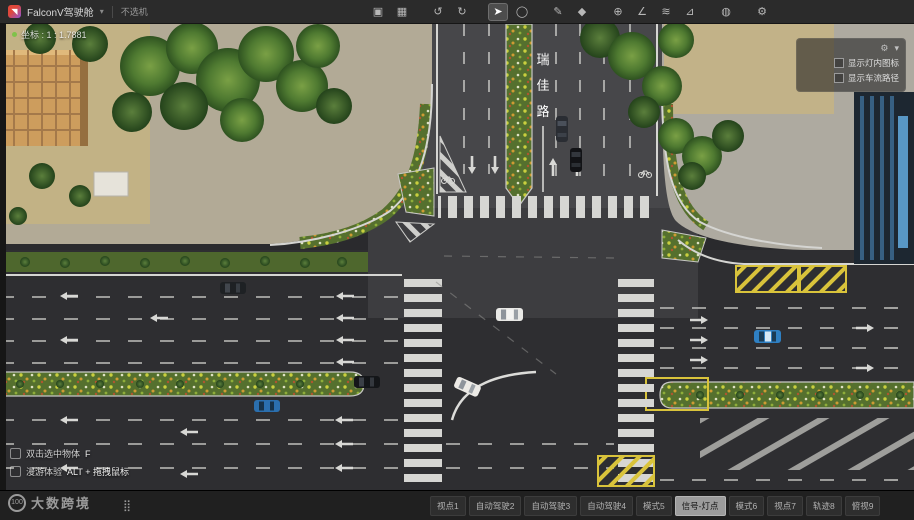  What do you see at coordinates (746, 505) in the screenshot?
I see `tab-mode-6: 模式6` at bounding box center [746, 505].